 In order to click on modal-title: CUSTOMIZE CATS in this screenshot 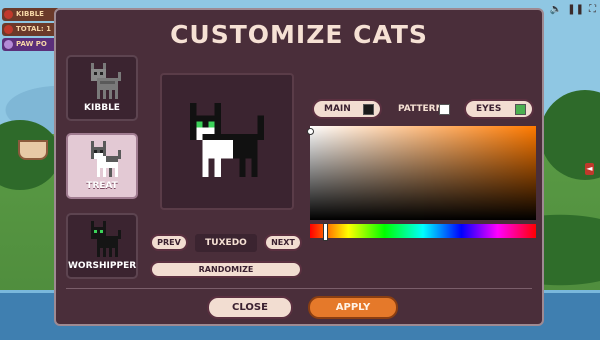, I will do `click(299, 34)`.